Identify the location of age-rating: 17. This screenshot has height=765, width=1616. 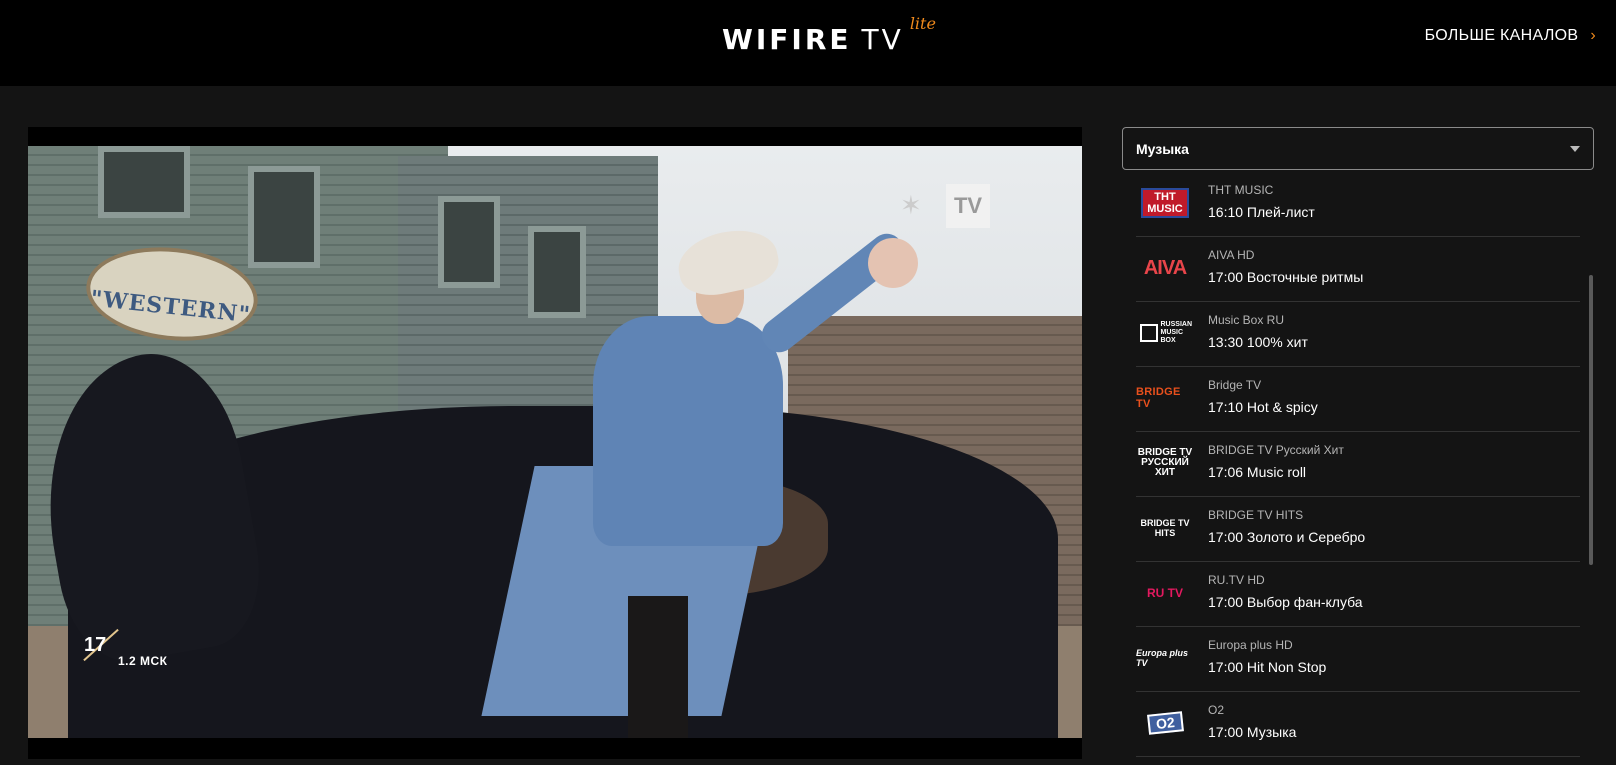
(95, 645).